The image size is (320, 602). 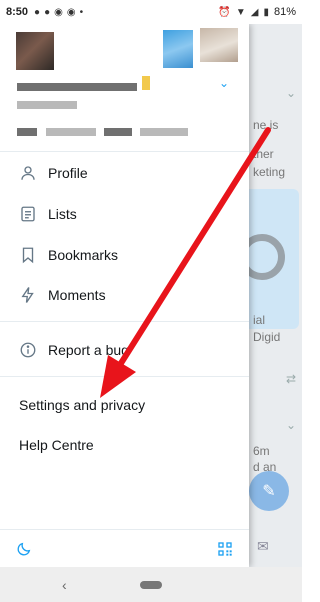 What do you see at coordinates (124, 445) in the screenshot?
I see `menu-item-help-centre: Help Centre` at bounding box center [124, 445].